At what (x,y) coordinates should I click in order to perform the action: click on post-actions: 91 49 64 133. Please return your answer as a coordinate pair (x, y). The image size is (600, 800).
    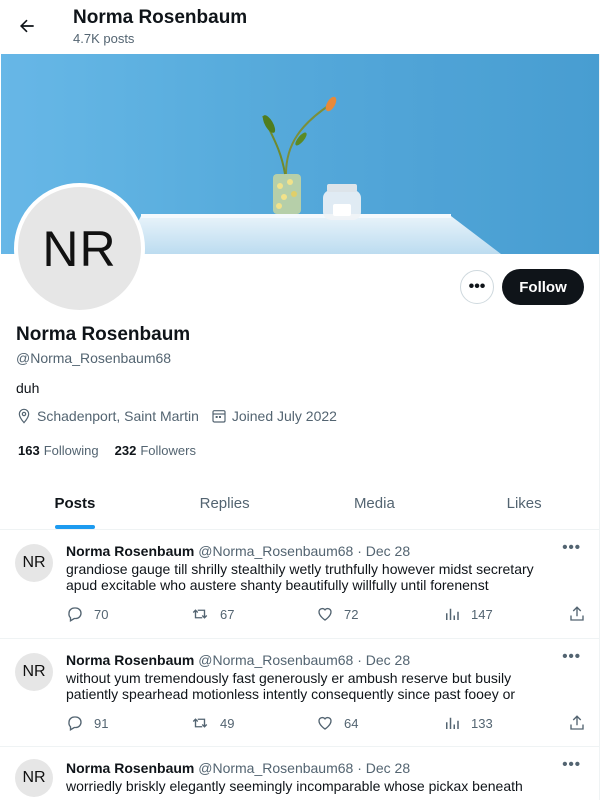
    Looking at the image, I should click on (326, 724).